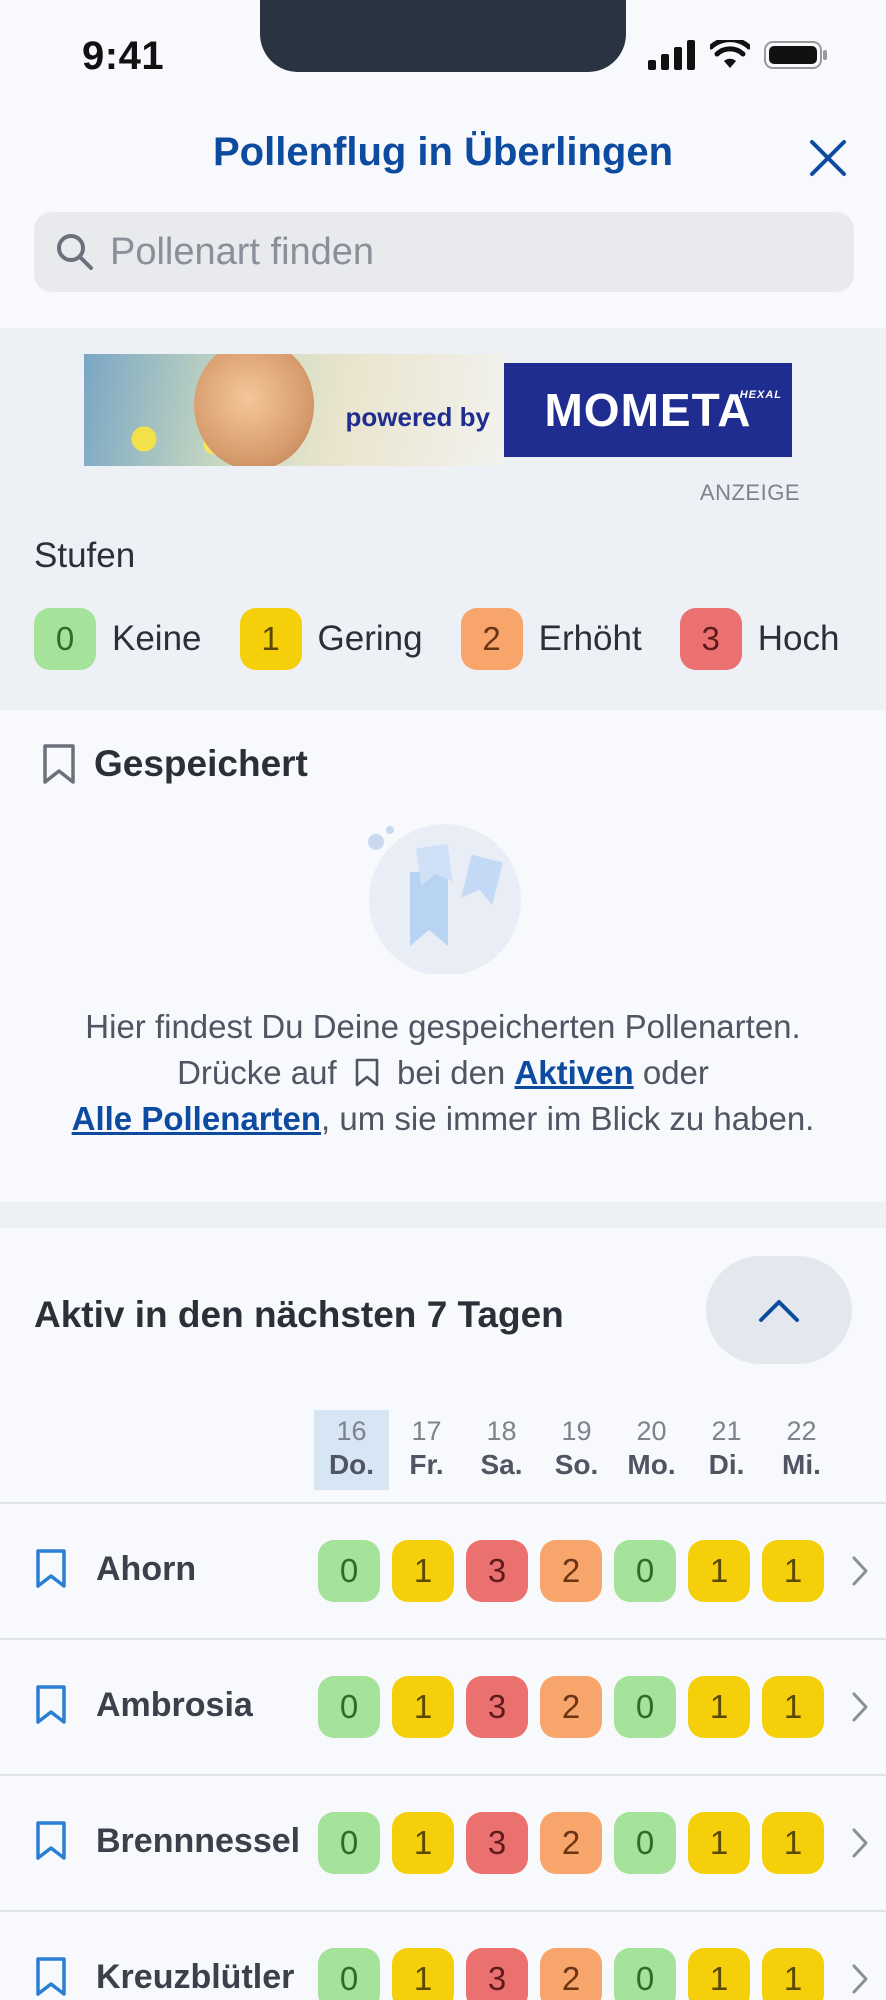 The height and width of the screenshot is (2000, 886). What do you see at coordinates (497, 1843) in the screenshot?
I see `forecast-level-badge: 3` at bounding box center [497, 1843].